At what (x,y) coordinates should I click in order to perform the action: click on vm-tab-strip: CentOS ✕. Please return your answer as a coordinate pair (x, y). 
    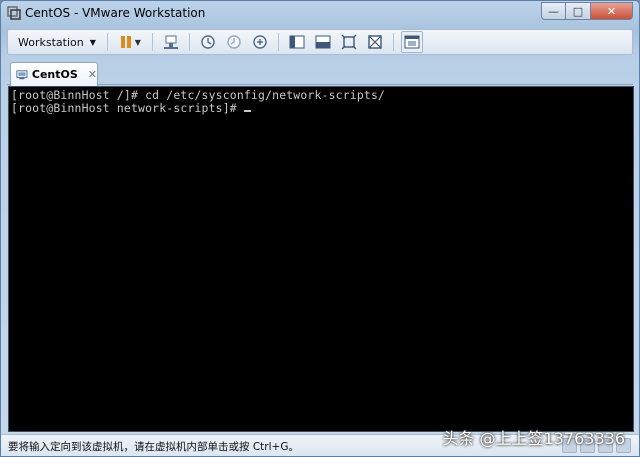
    Looking at the image, I should click on (320, 72).